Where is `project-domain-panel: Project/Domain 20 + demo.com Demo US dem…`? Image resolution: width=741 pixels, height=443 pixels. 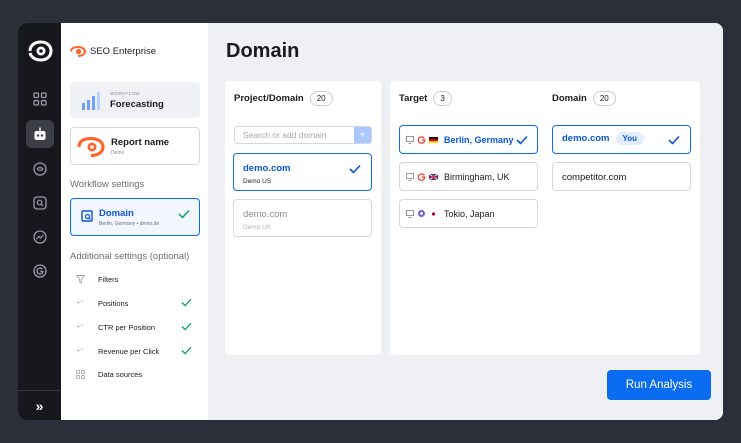
project-domain-panel: Project/Domain 20 + demo.com Demo US dem… is located at coordinates (303, 218).